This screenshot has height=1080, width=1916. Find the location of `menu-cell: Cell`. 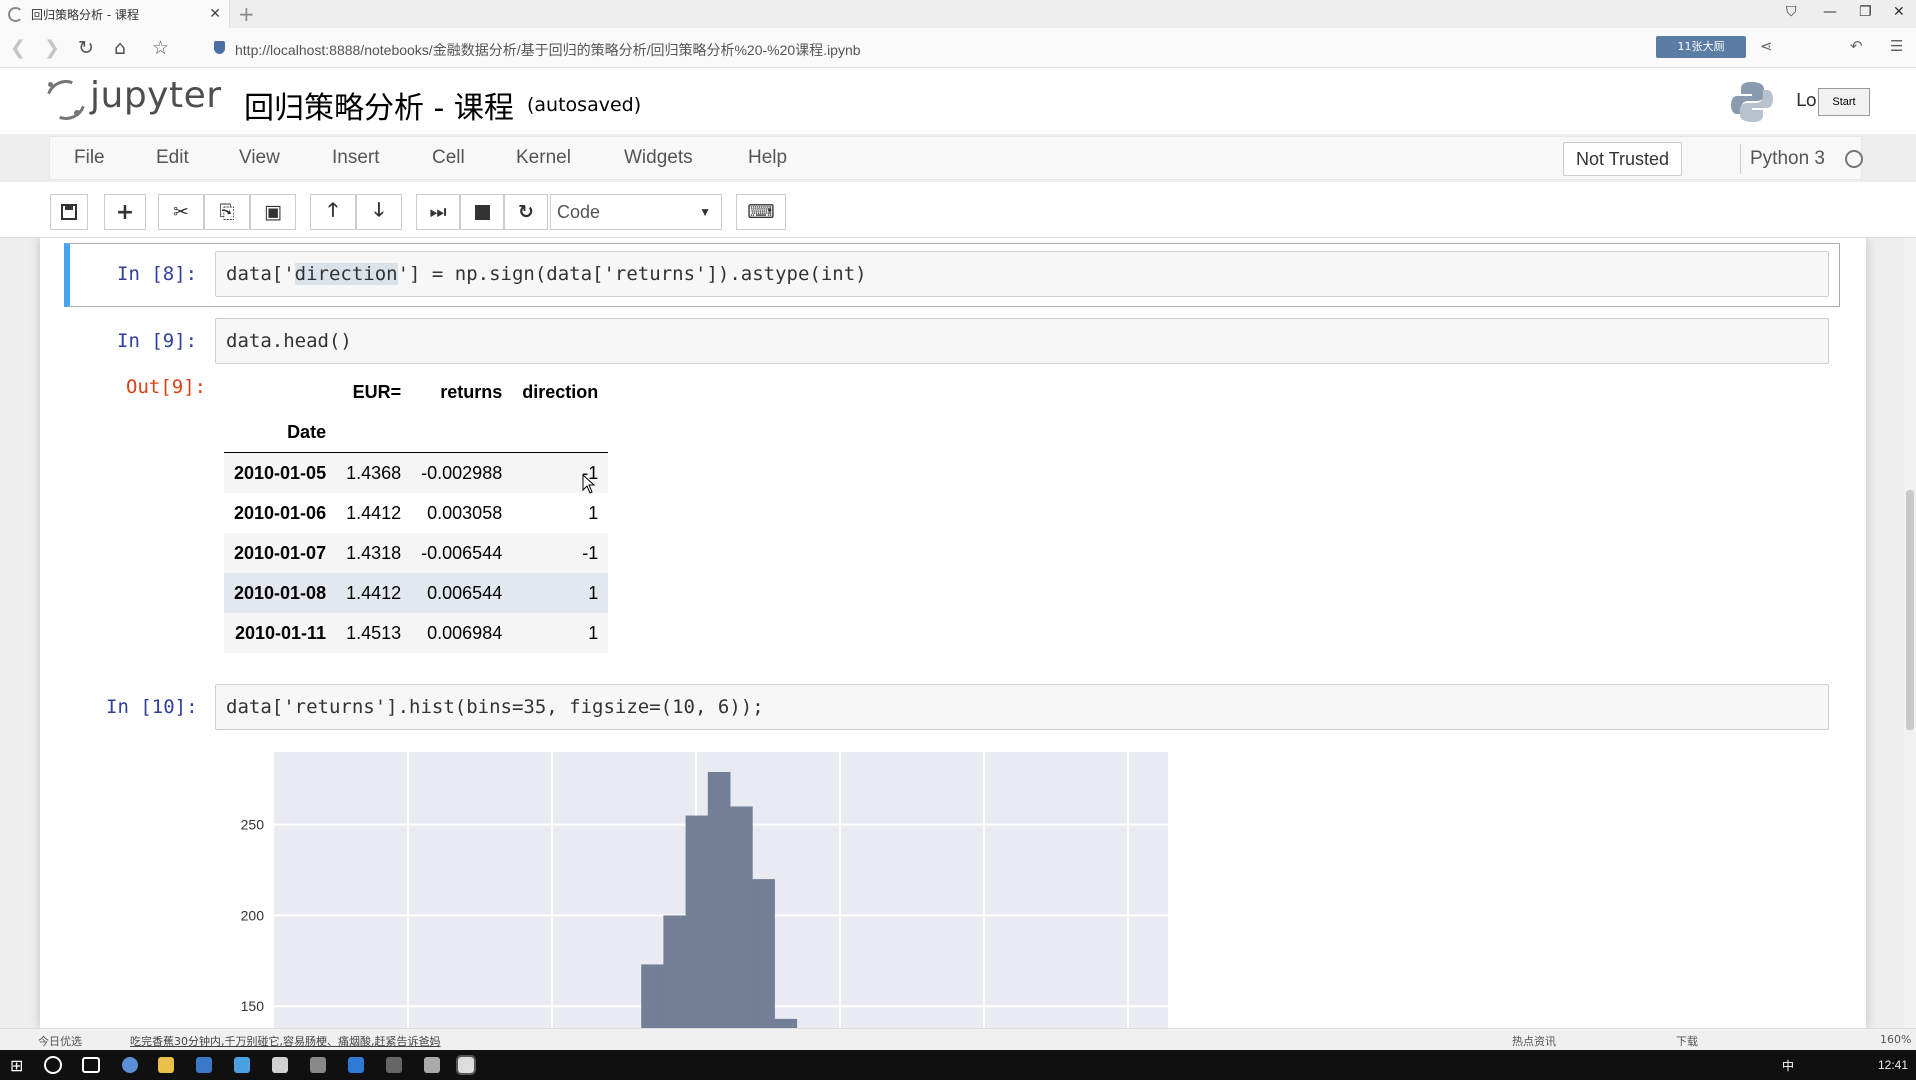

menu-cell: Cell is located at coordinates (448, 158).